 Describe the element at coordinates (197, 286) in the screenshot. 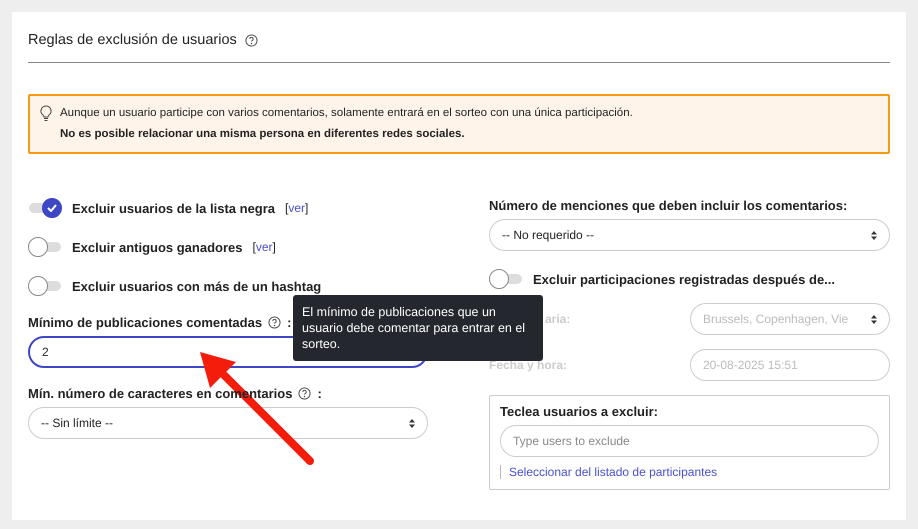

I see `toggle-label: Excluir usuarios con más de un hashtag` at that location.